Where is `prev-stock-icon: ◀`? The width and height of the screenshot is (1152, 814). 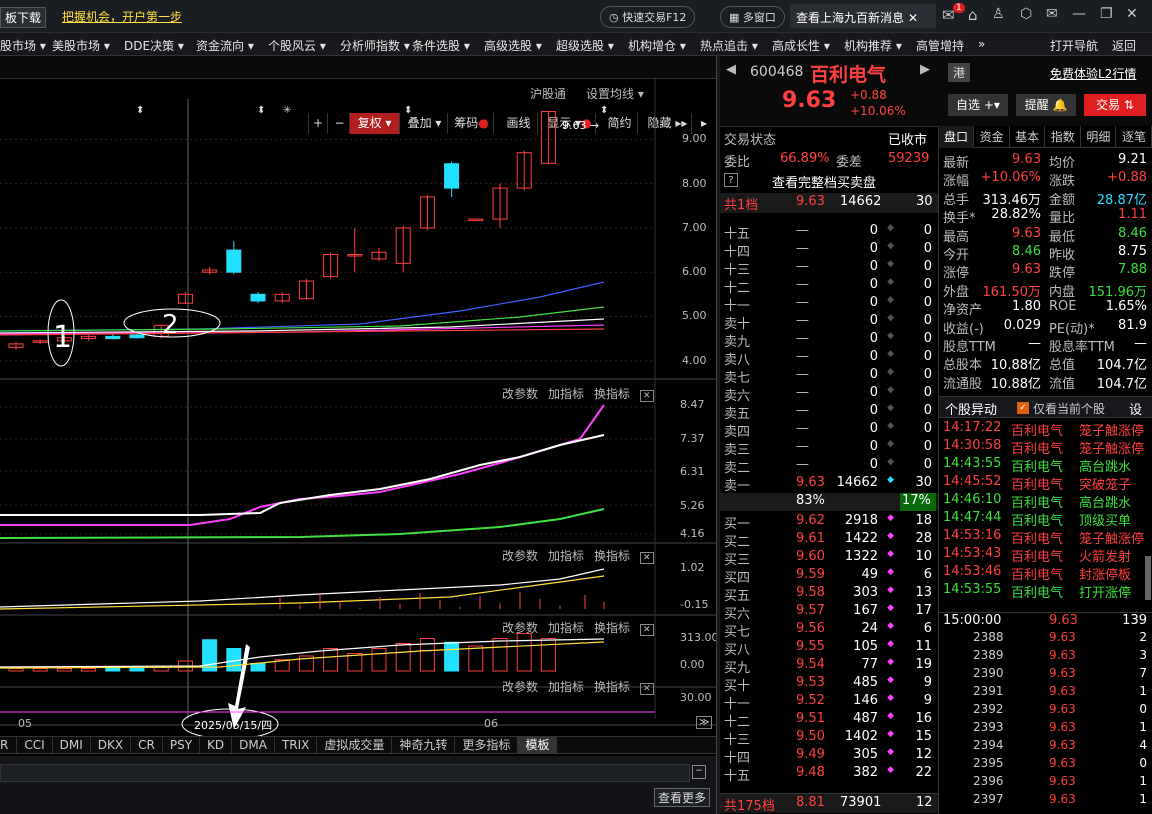
prev-stock-icon: ◀ is located at coordinates (731, 69).